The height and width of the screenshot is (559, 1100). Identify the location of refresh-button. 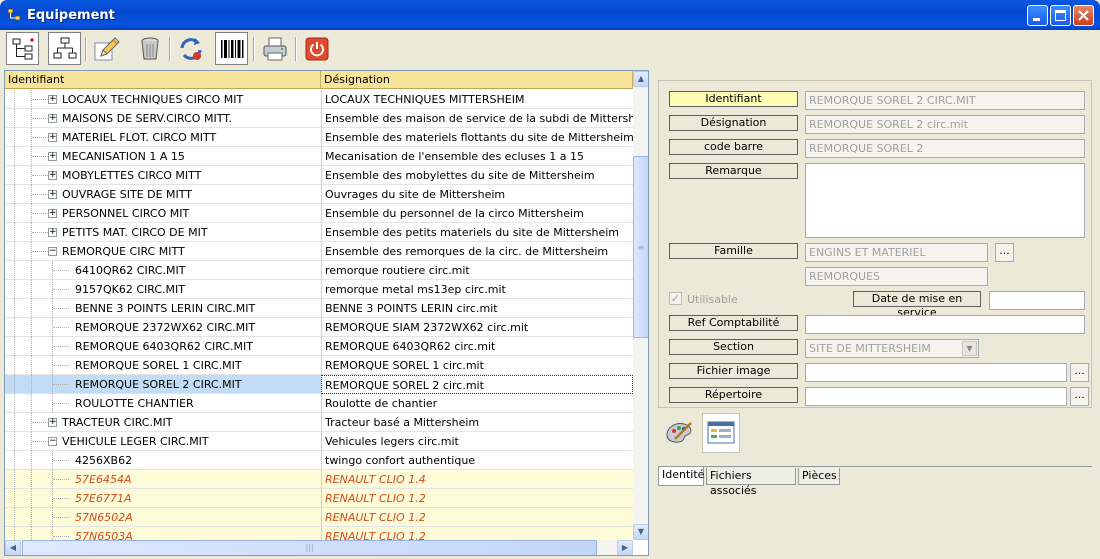
(190, 48).